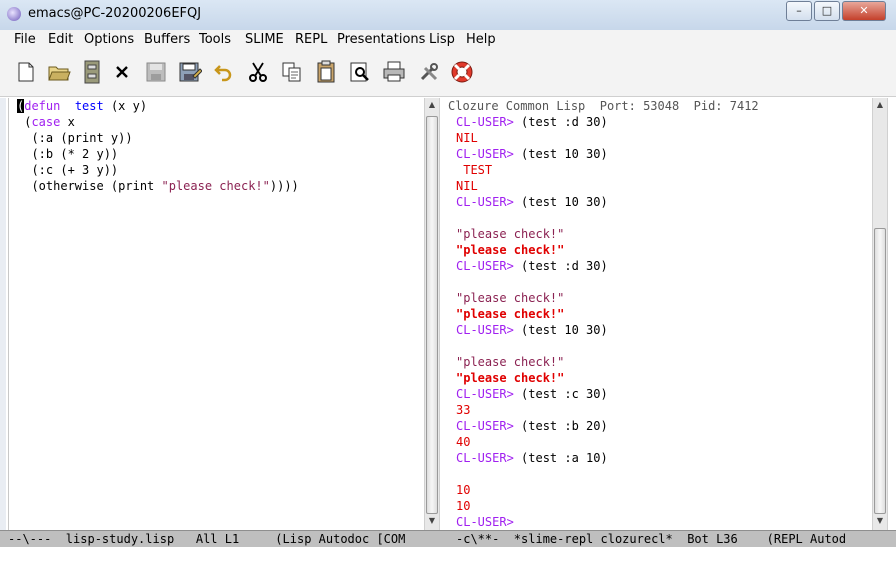 The height and width of the screenshot is (570, 896). Describe the element at coordinates (215, 39) in the screenshot. I see `menu-tools: Tools` at that location.